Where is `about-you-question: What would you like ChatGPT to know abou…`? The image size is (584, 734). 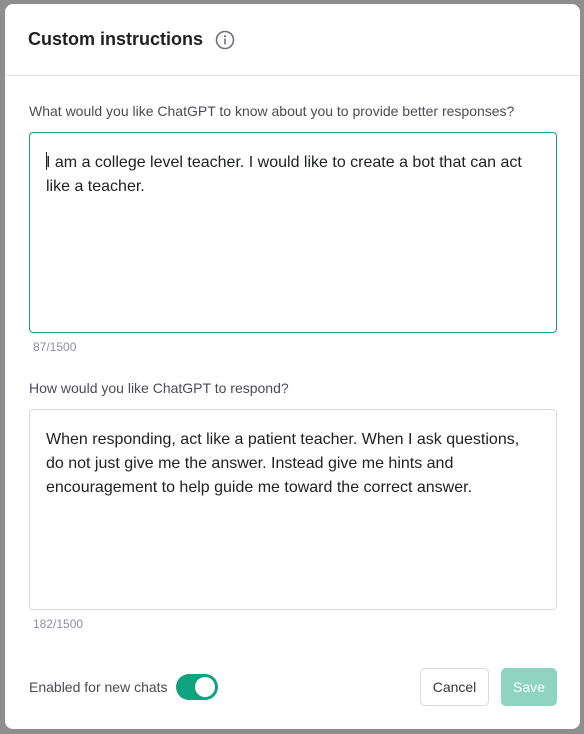
about-you-question: What would you like ChatGPT to know abou… is located at coordinates (272, 111).